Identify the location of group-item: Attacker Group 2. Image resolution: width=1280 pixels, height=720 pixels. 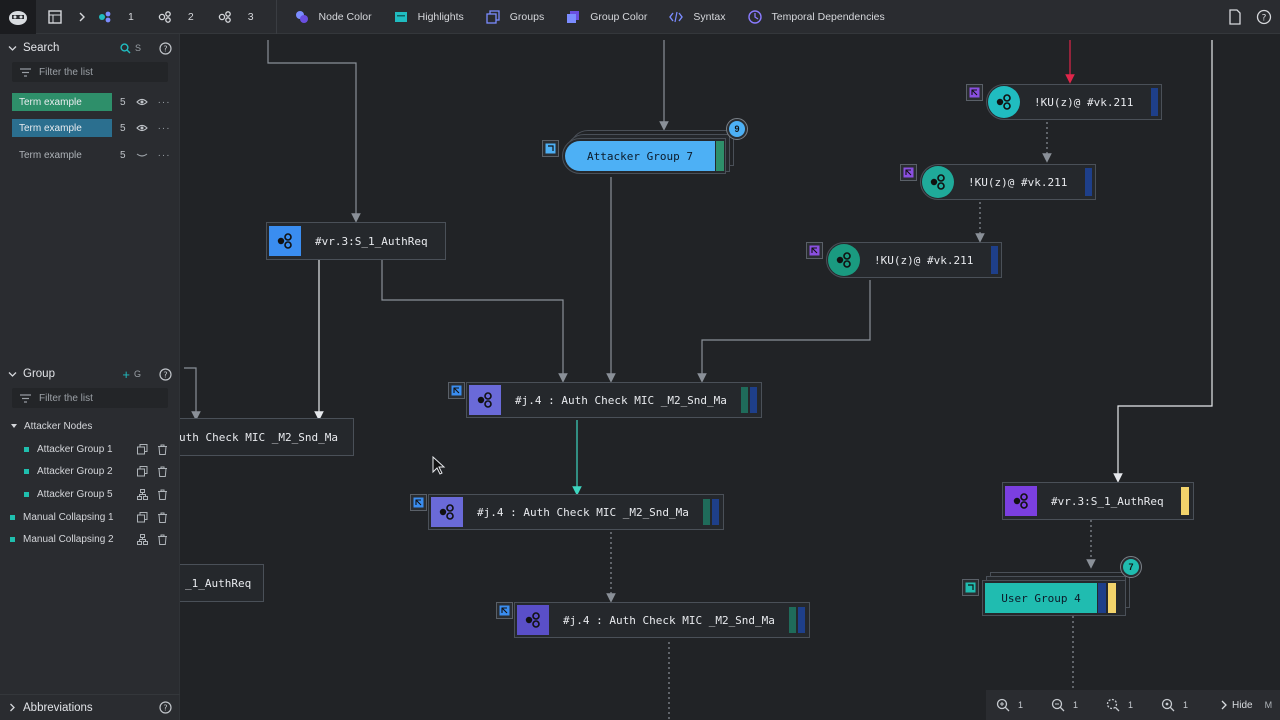
(90, 471).